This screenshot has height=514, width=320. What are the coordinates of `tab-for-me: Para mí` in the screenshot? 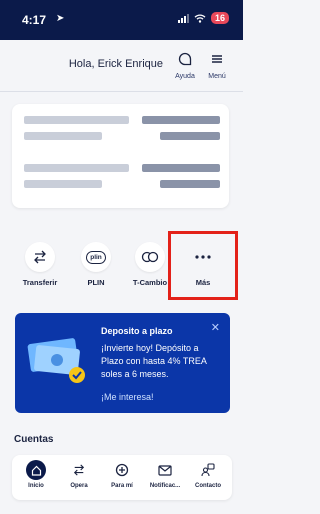 It's located at (122, 475).